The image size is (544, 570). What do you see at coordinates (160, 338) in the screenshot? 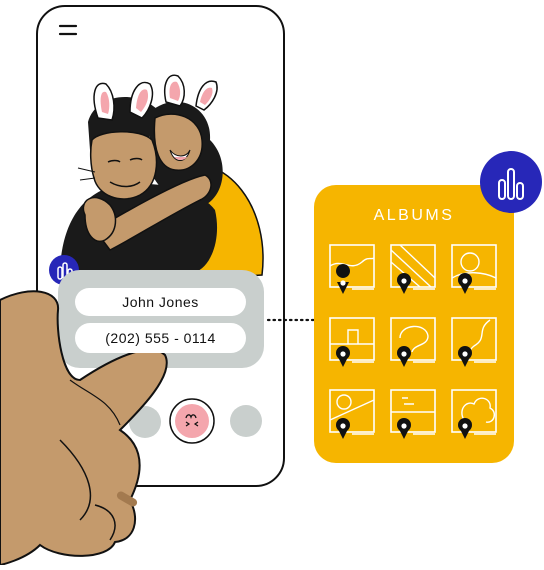
I see `contact-phone: (202) 555 - 0114` at bounding box center [160, 338].